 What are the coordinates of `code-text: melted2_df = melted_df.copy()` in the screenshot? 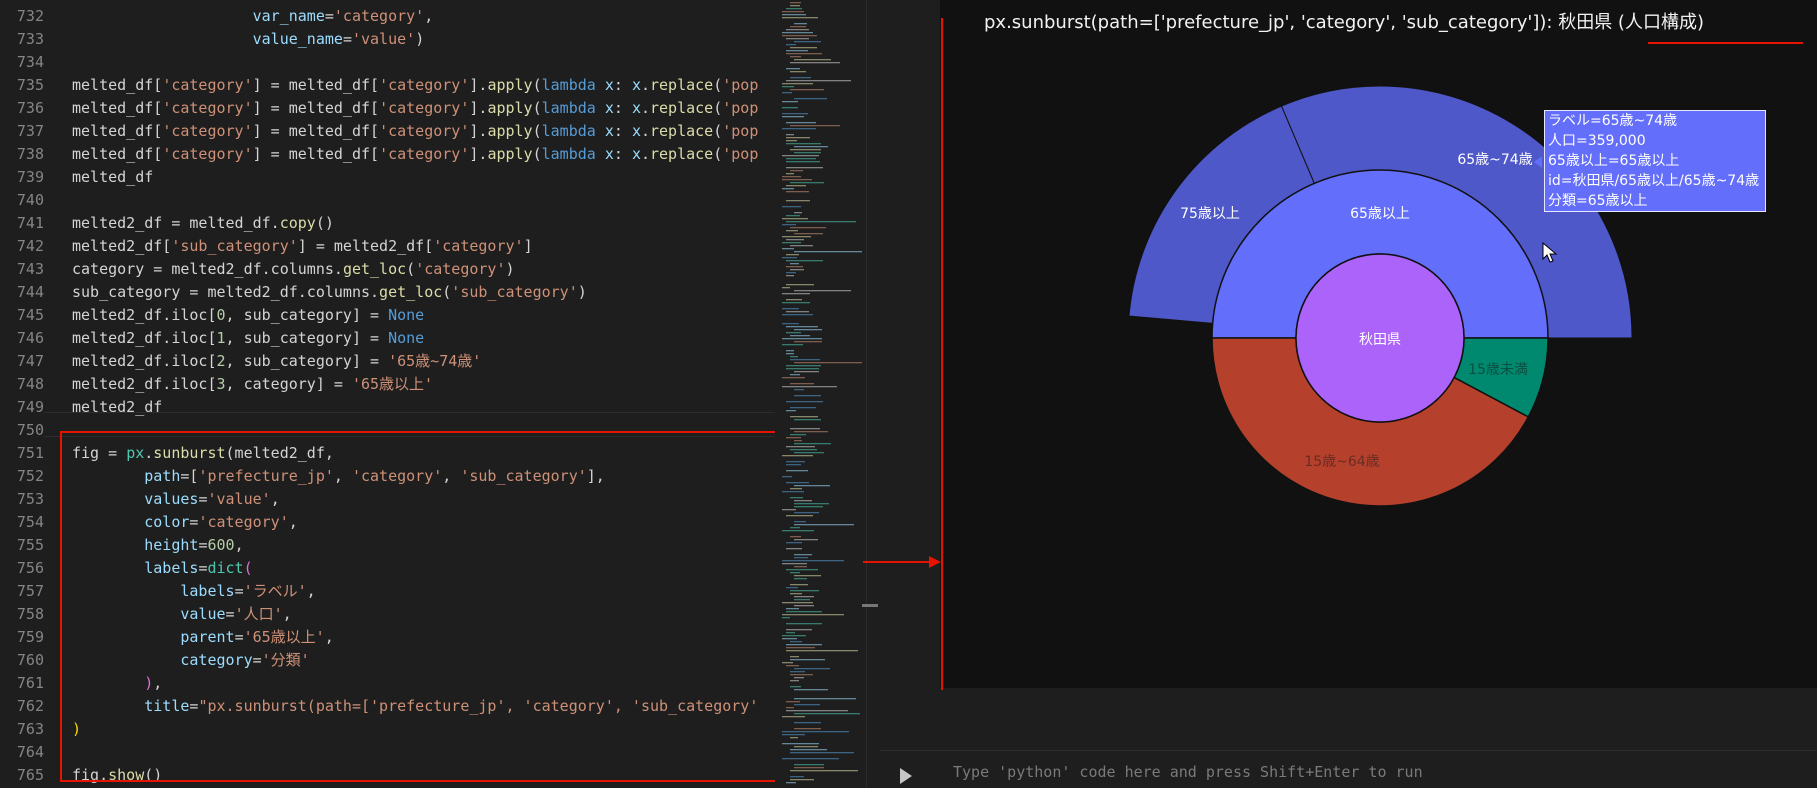 It's located at (203, 223).